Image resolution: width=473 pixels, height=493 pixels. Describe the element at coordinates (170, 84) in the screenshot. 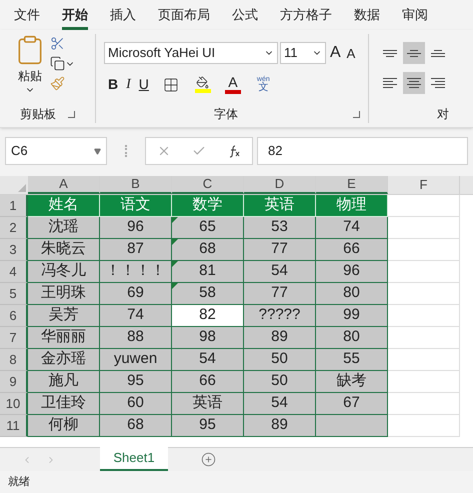

I see `border-icon` at that location.